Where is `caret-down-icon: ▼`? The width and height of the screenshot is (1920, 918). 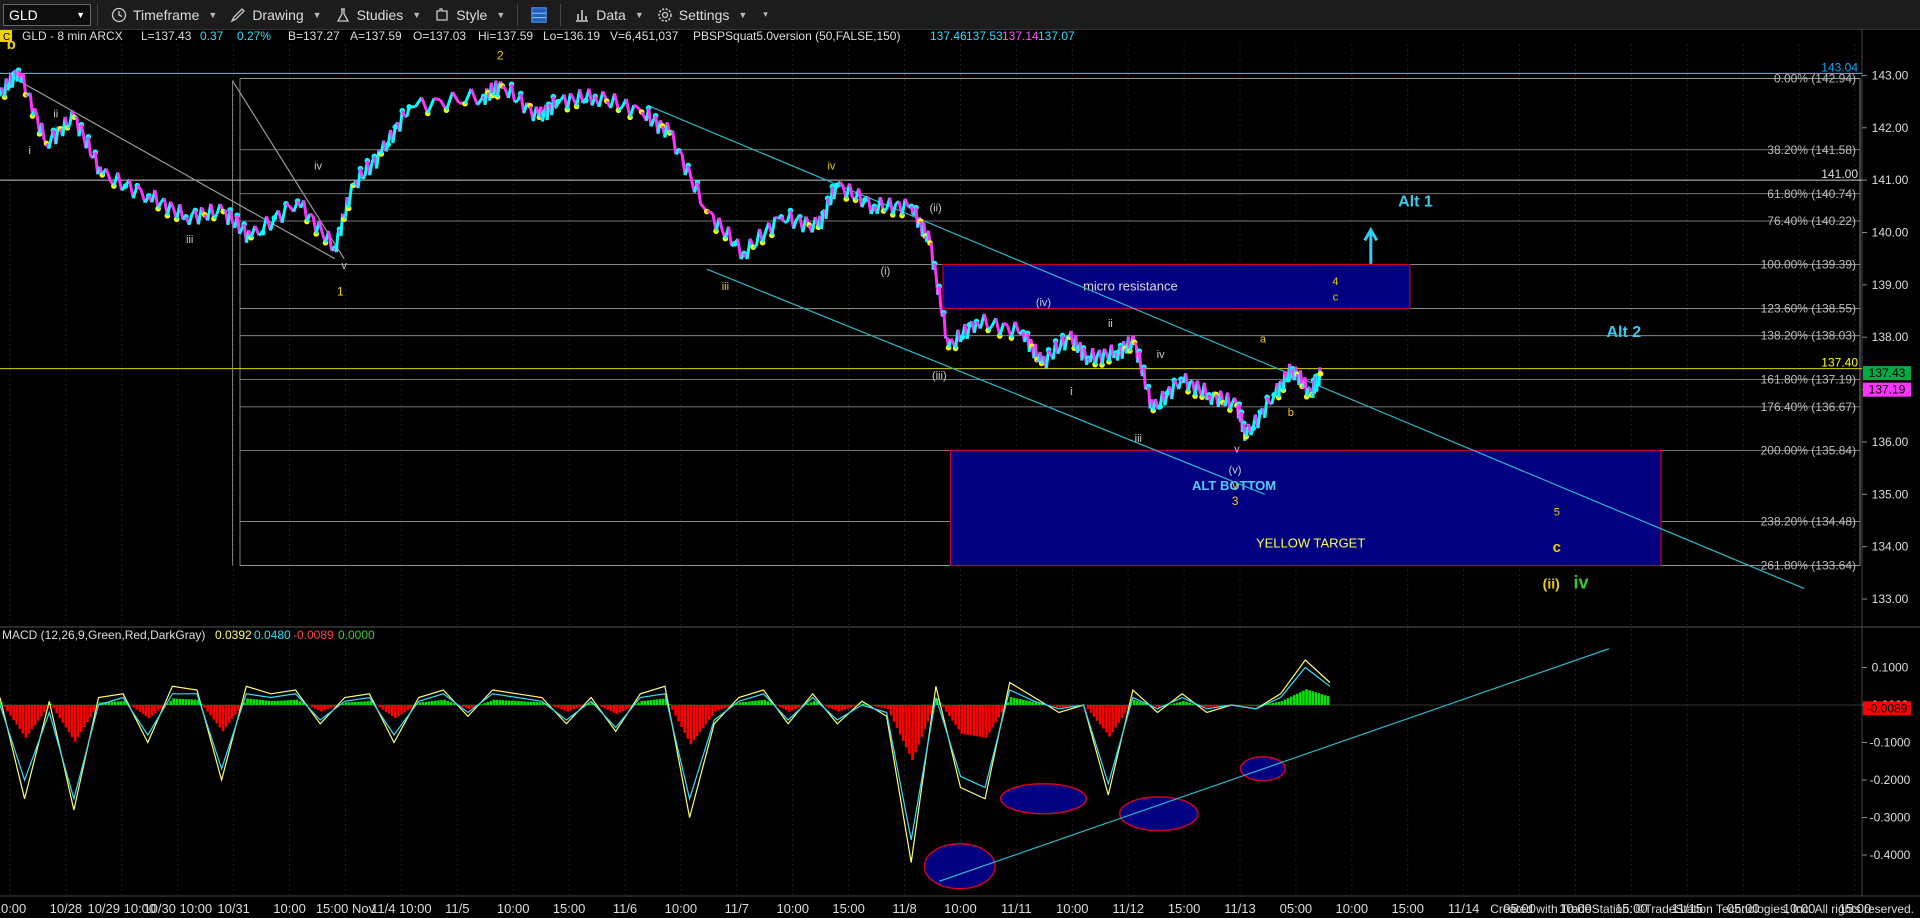 caret-down-icon: ▼ is located at coordinates (639, 14).